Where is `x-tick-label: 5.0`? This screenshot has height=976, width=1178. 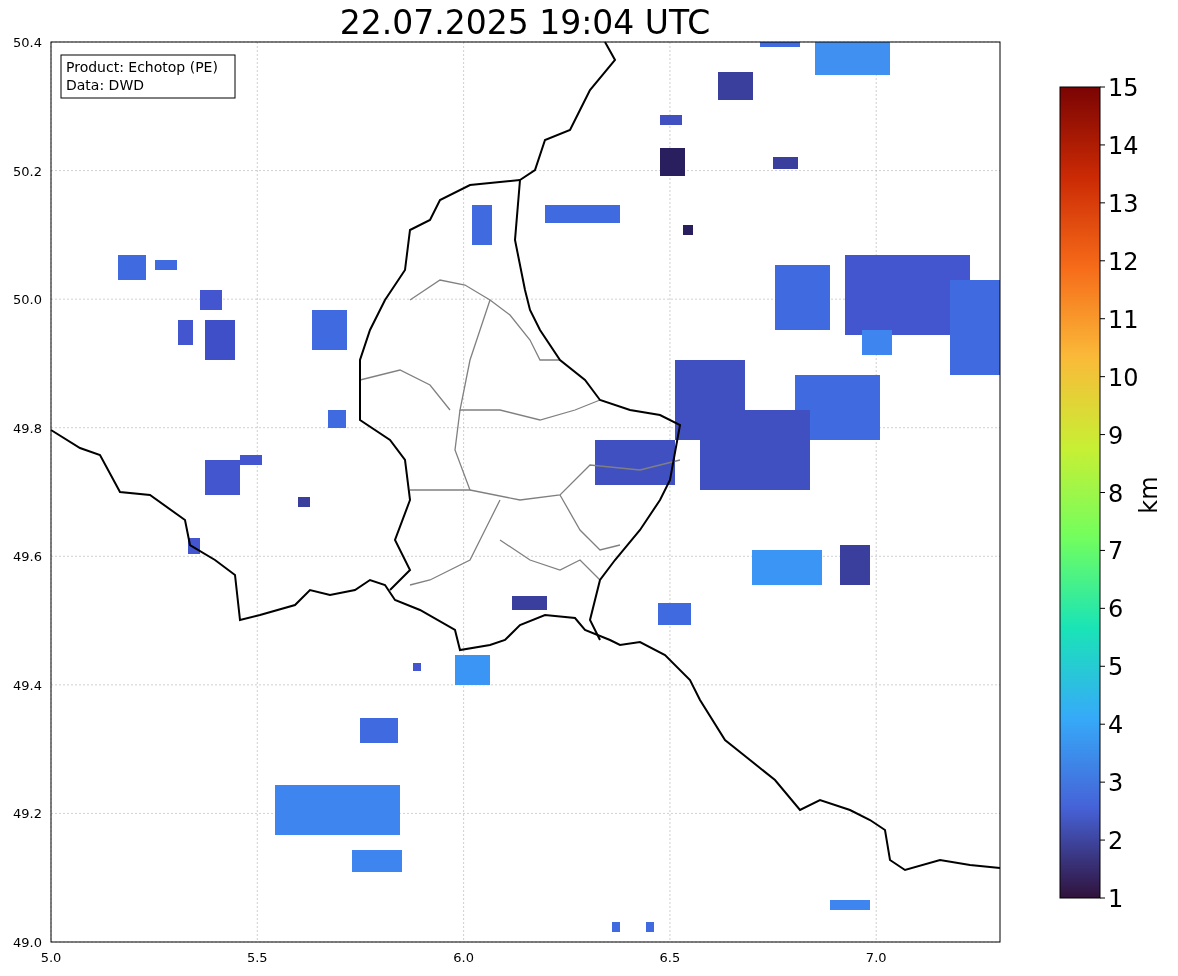 x-tick-label: 5.0 is located at coordinates (51, 957).